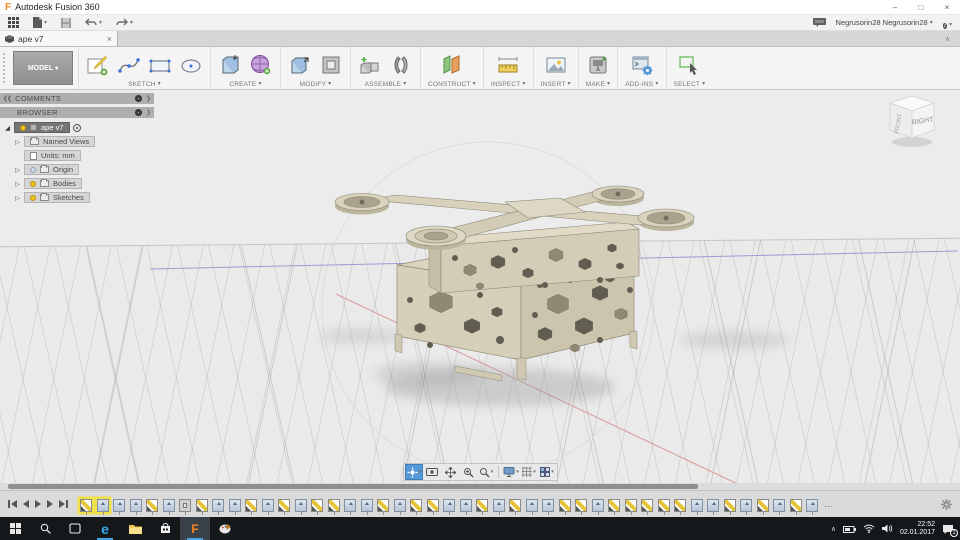  What do you see at coordinates (77, 98) in the screenshot?
I see `comments-header: ❮❮ COMMENTS ❯` at bounding box center [77, 98].